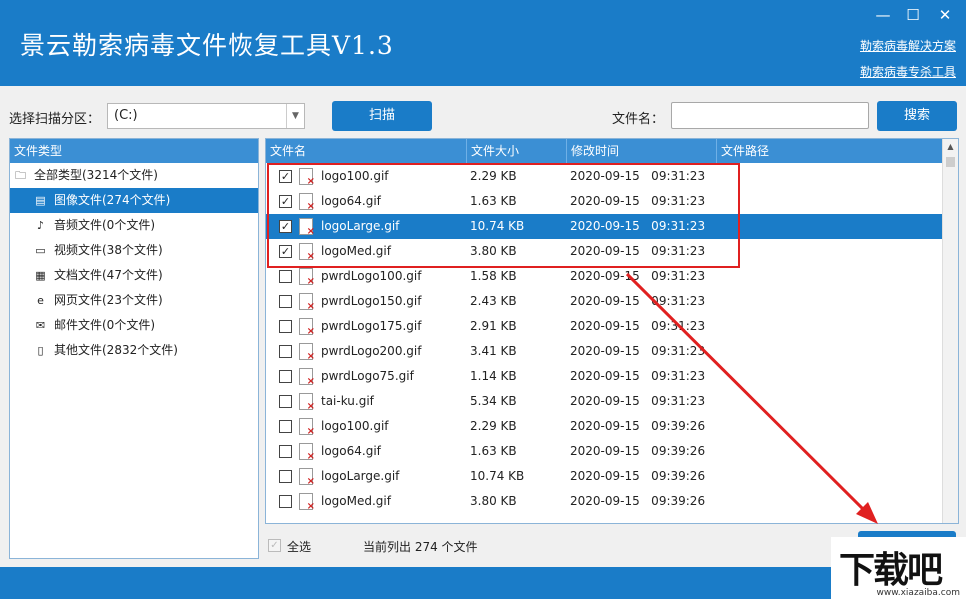 The height and width of the screenshot is (599, 966). I want to click on watermark-url: www.xiazaiba.com, so click(918, 593).